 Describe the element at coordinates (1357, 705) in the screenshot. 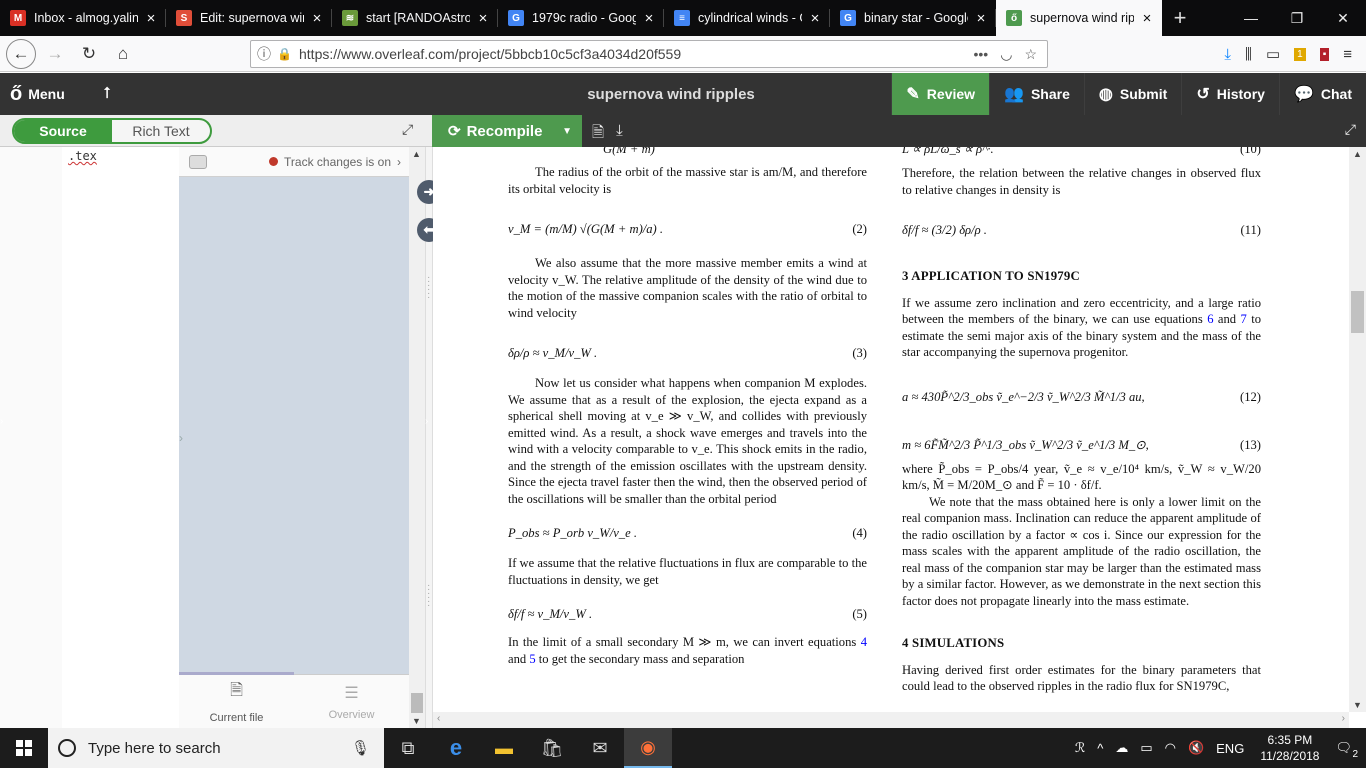

I see `pdf-scroll-down-icon: ▼` at that location.